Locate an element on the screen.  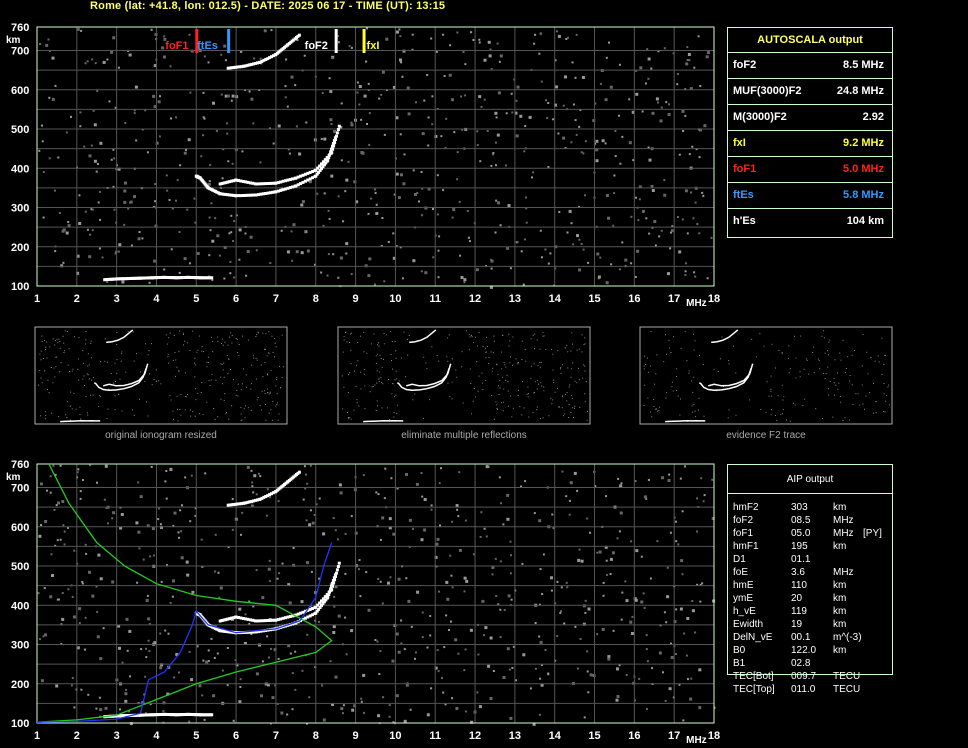
x-tick-label: 14 is located at coordinates (555, 299).